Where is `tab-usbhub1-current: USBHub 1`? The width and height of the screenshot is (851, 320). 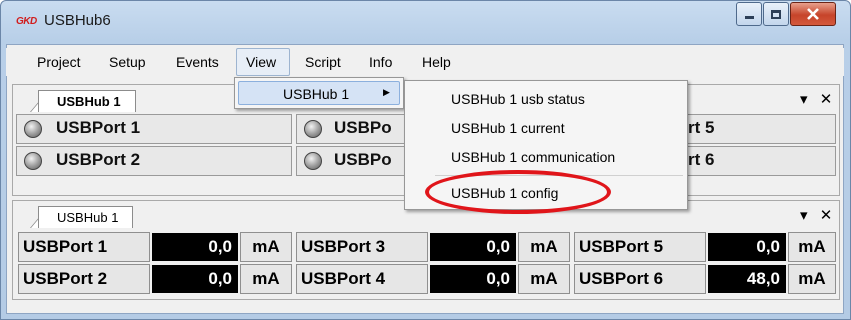 tab-usbhub1-current: USBHub 1 is located at coordinates (86, 217).